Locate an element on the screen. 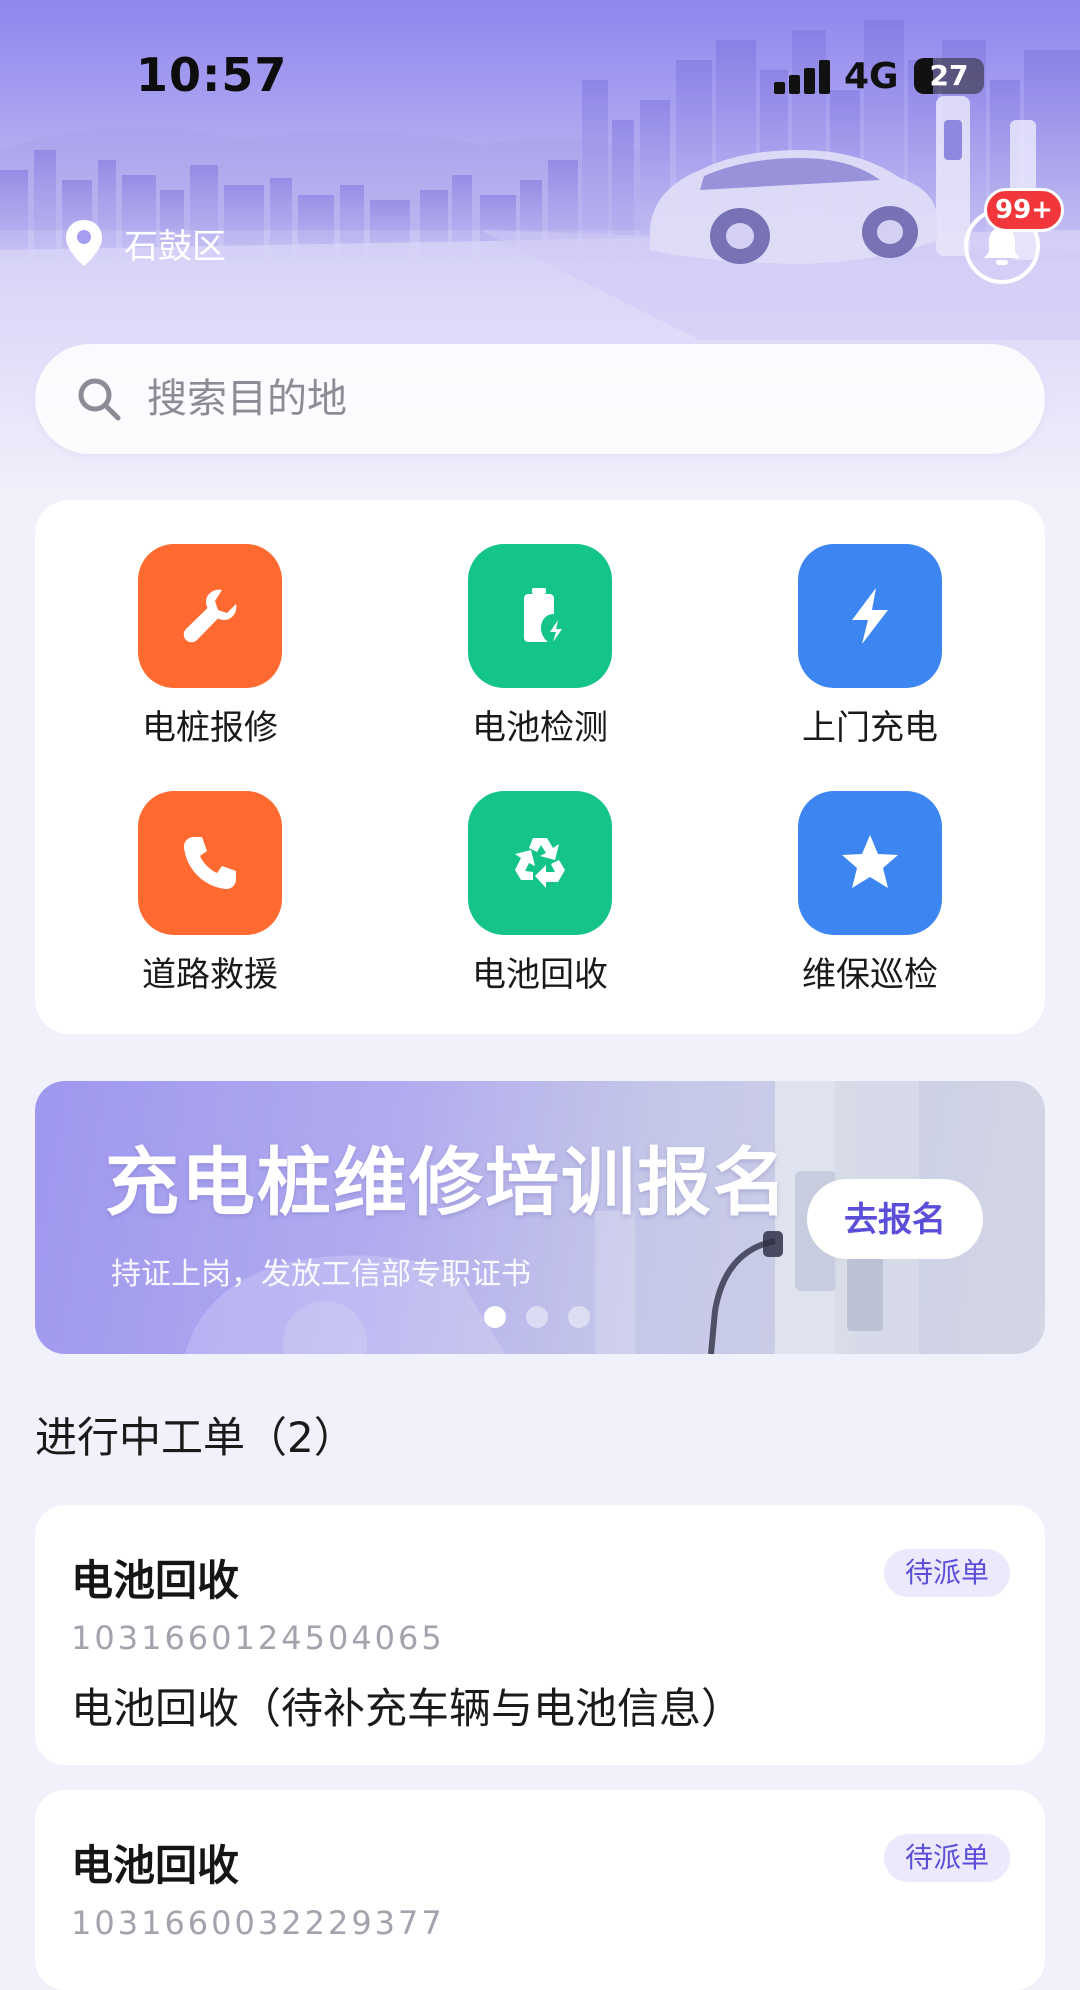  phone-icon is located at coordinates (210, 863).